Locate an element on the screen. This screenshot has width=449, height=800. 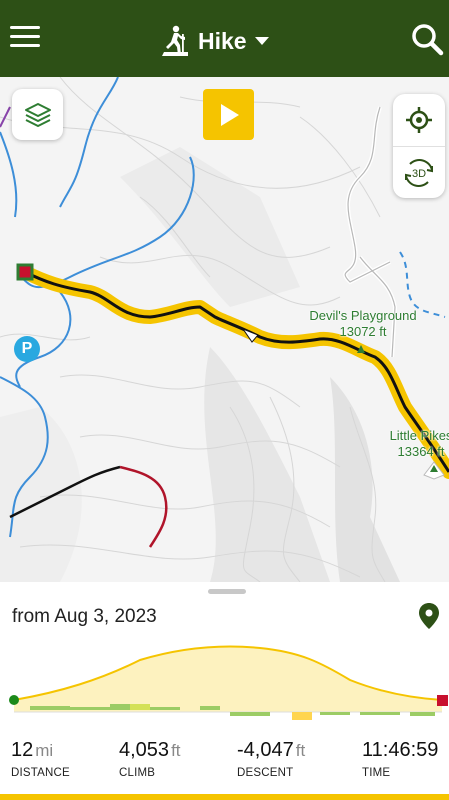
3d-label: 3D is located at coordinates (419, 174).